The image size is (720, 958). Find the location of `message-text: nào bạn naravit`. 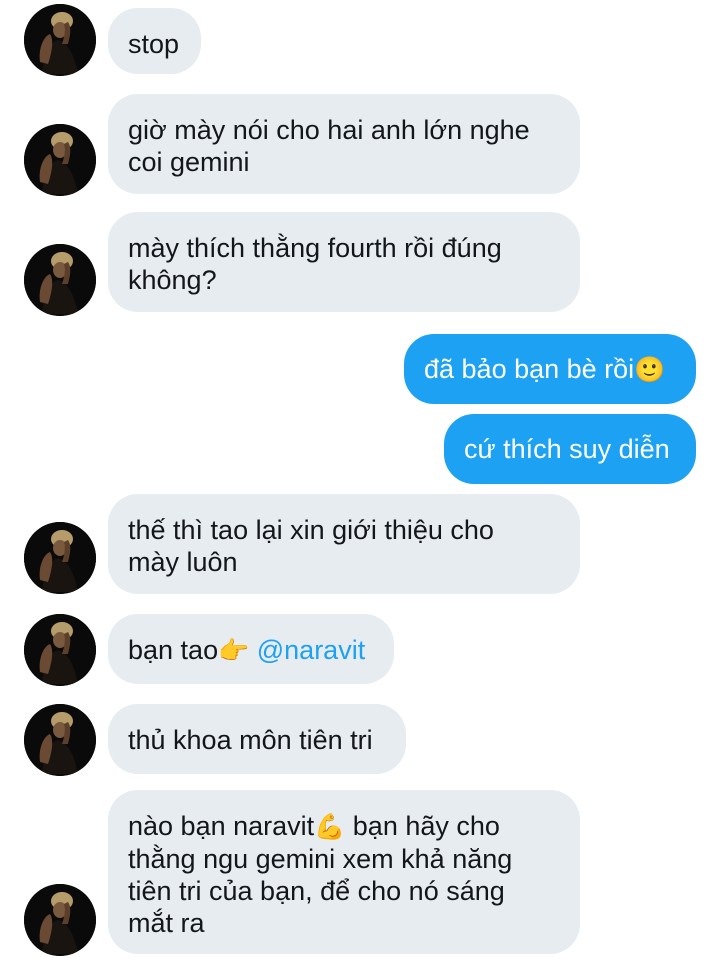

message-text: nào bạn naravit is located at coordinates (221, 826).